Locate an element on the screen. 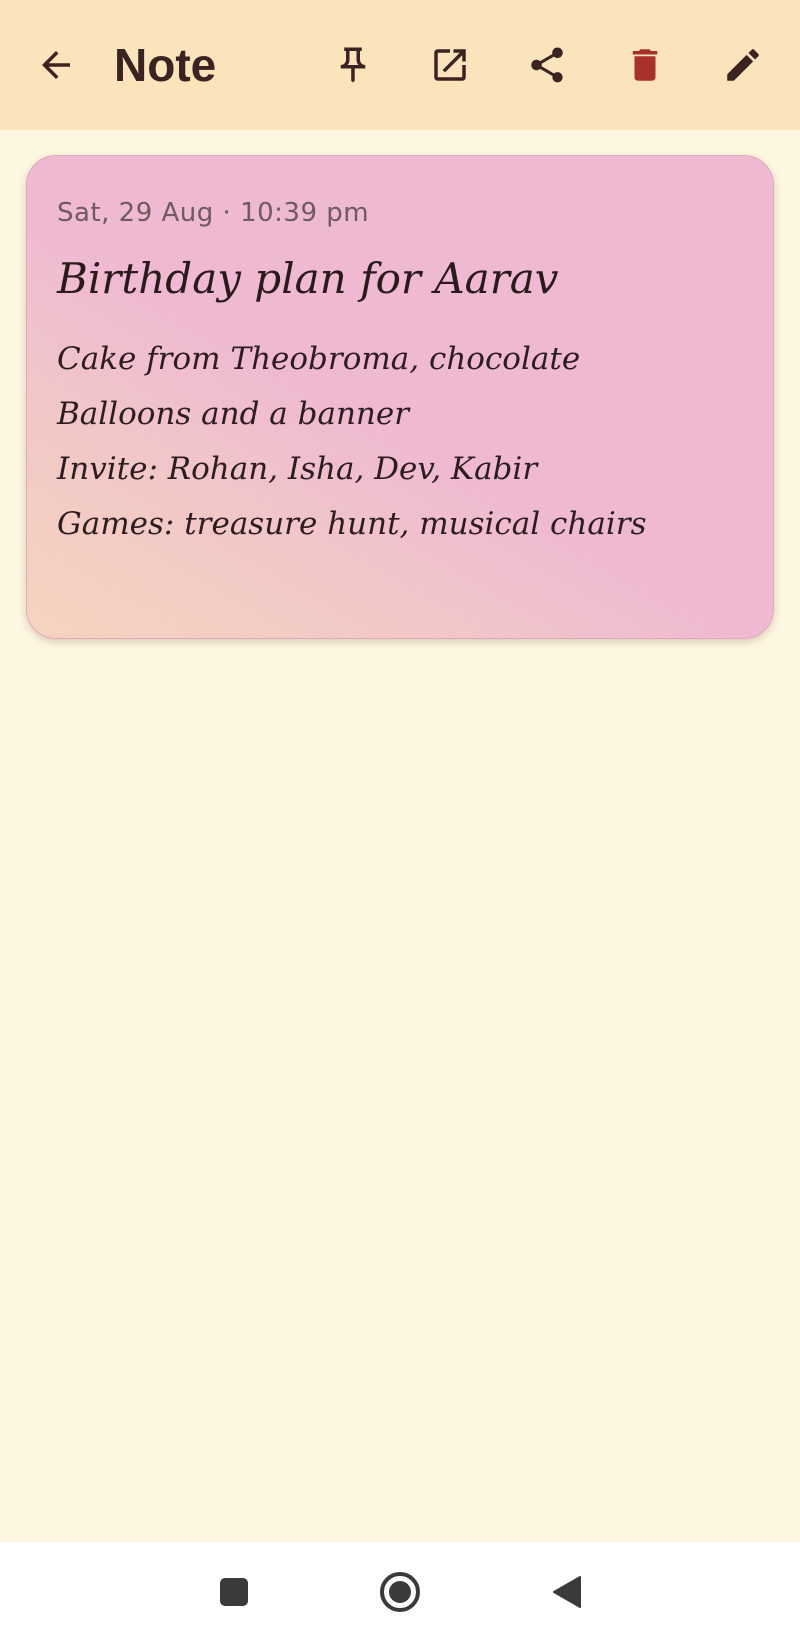 The image size is (800, 1638). arrow-left-icon is located at coordinates (56, 65).